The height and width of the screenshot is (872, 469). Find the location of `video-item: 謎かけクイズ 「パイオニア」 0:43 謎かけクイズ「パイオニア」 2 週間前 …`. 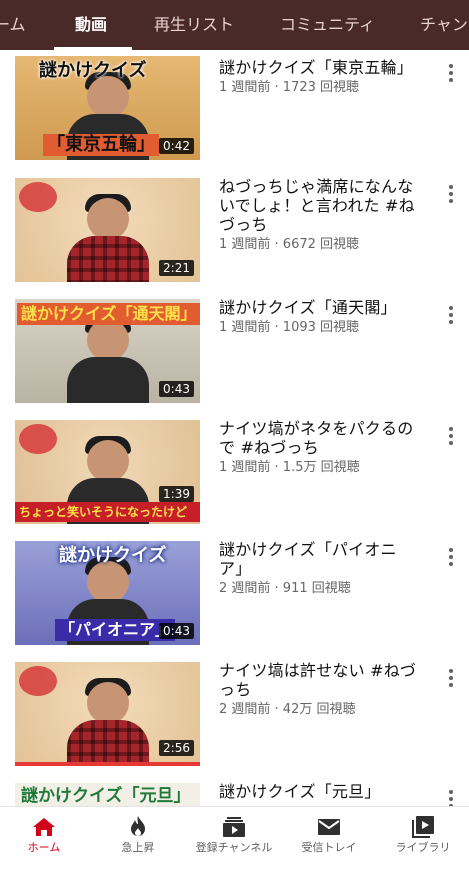

video-item: 謎かけクイズ 「パイオニア」 0:43 謎かけクイズ「パイオニア」 2 週間前 … is located at coordinates (234, 596).